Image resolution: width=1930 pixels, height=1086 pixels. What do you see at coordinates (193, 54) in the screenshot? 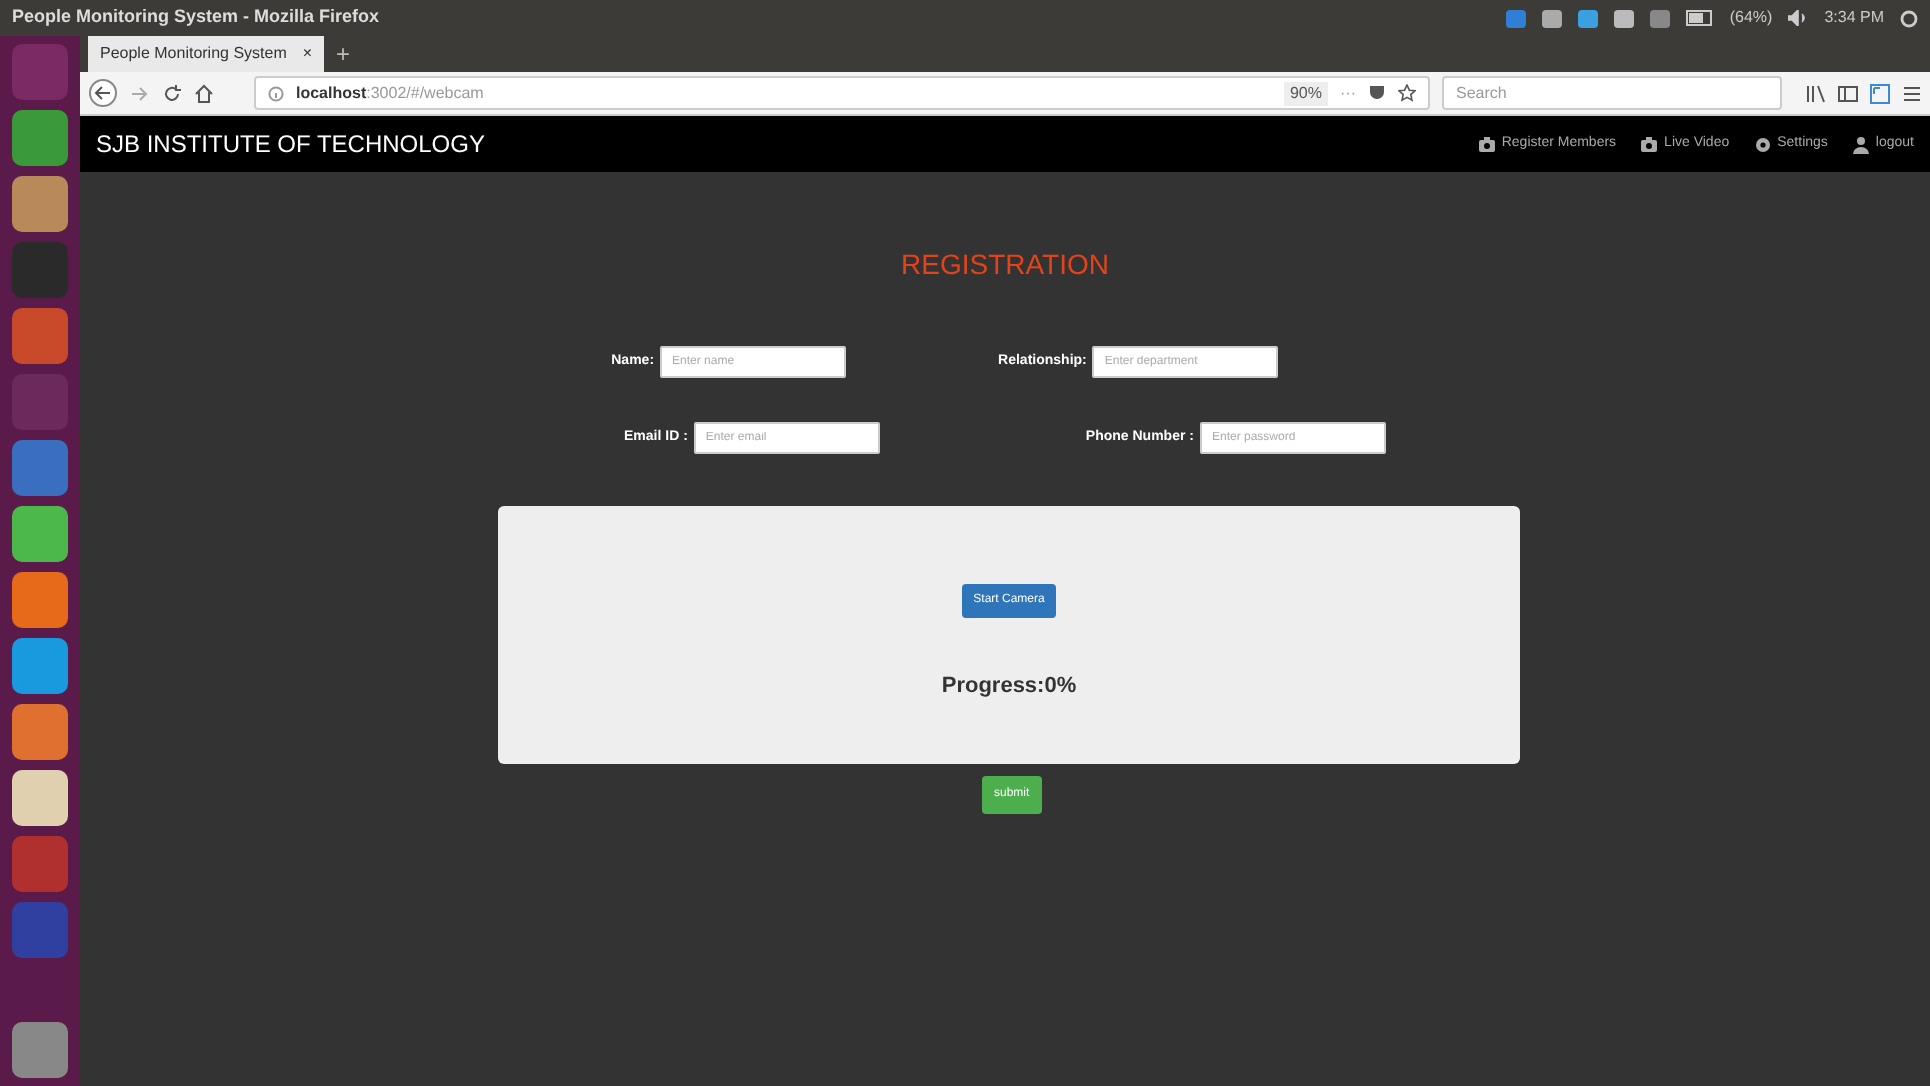
I see `tab-title: People Monitoring System` at bounding box center [193, 54].